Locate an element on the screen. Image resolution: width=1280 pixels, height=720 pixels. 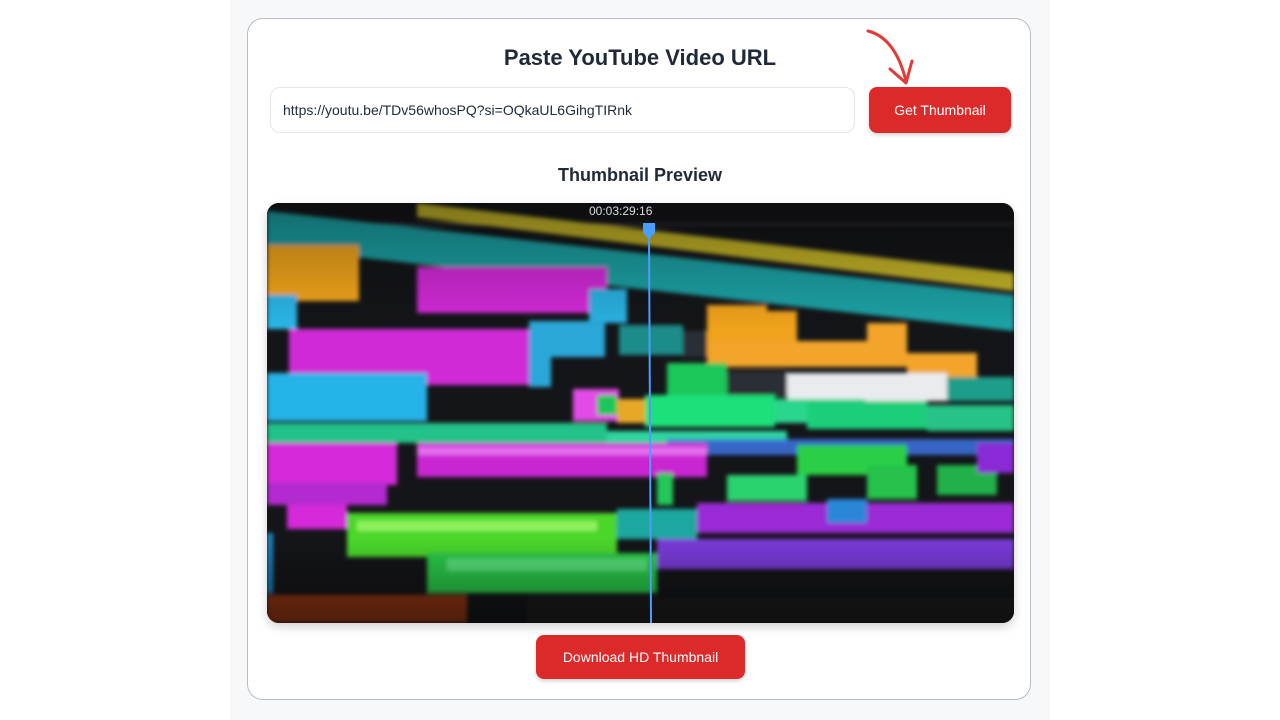
timecode-label: 00:03:29:16 is located at coordinates (621, 211).